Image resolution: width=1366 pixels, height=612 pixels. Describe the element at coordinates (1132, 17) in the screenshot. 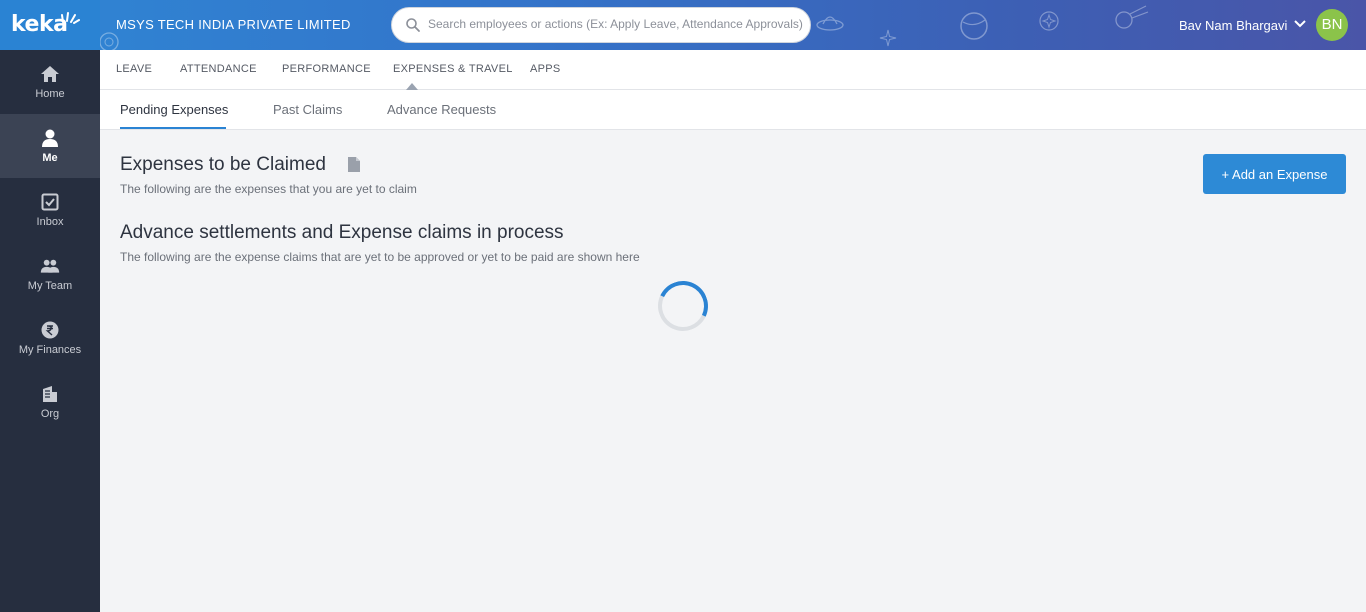

I see `comet-doodle-icon` at that location.